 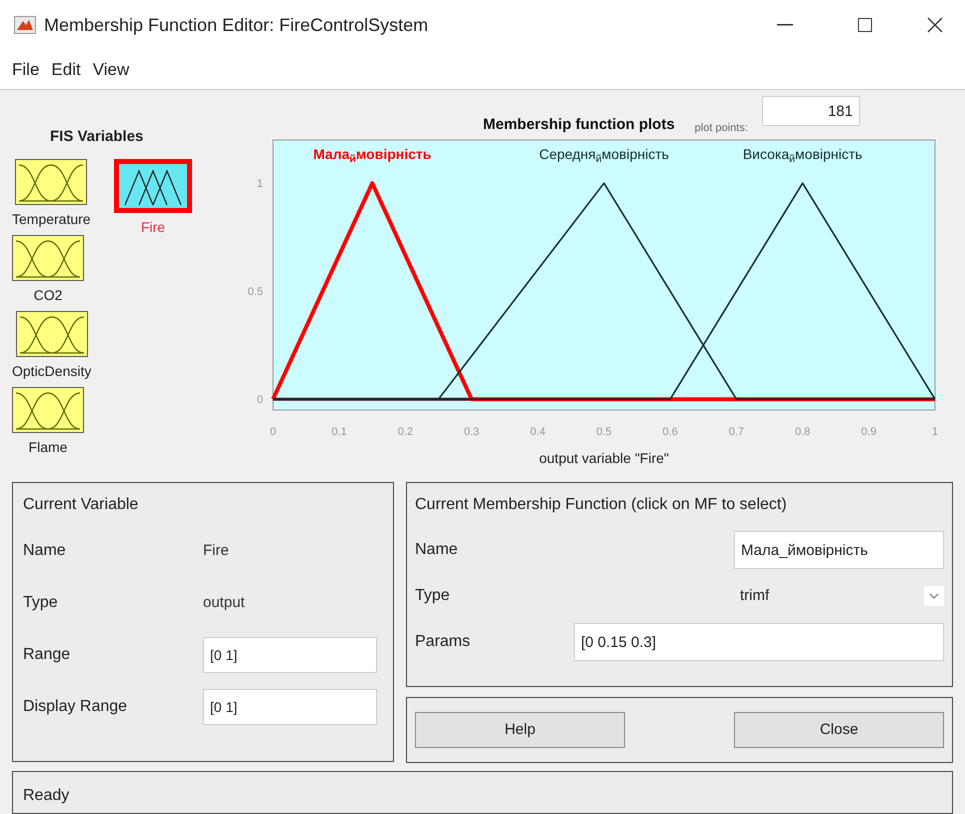 What do you see at coordinates (52, 371) in the screenshot?
I see `variable-label: OpticDensity` at bounding box center [52, 371].